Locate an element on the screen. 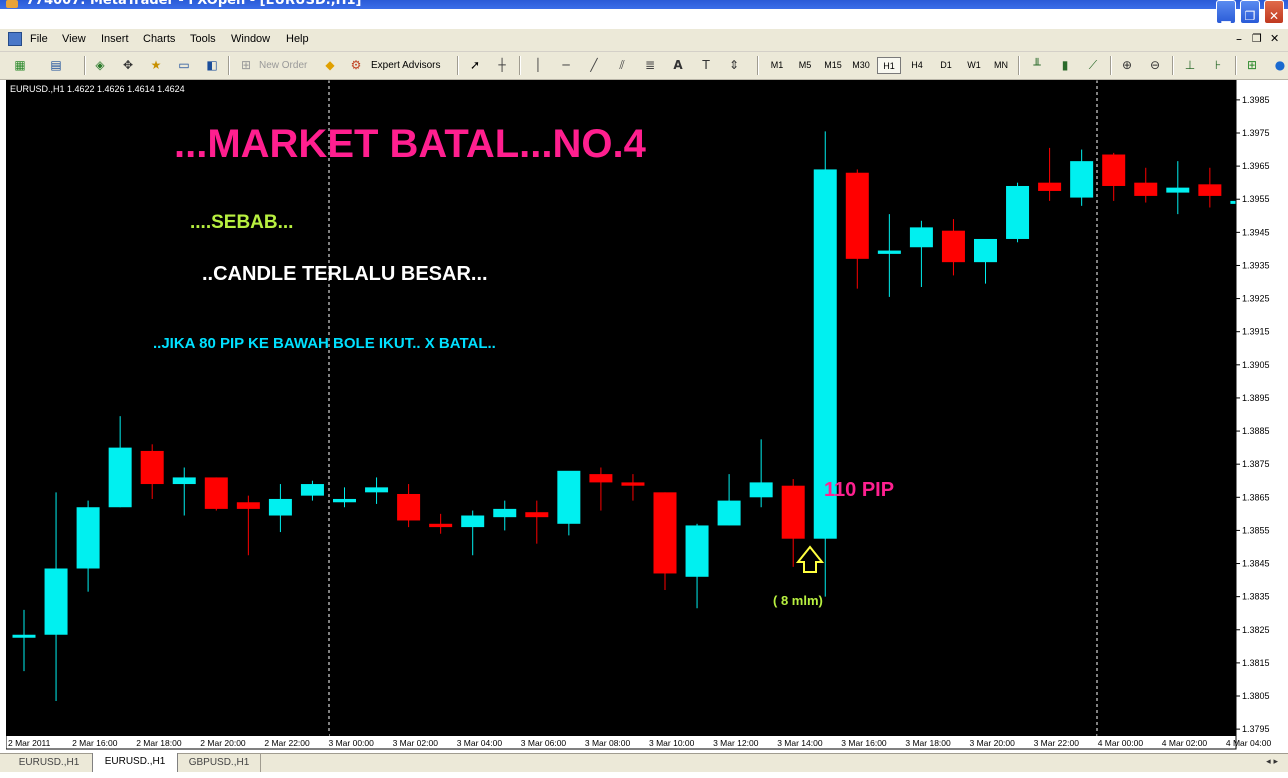 The width and height of the screenshot is (1288, 778). periods-icon: ● is located at coordinates (1280, 65).